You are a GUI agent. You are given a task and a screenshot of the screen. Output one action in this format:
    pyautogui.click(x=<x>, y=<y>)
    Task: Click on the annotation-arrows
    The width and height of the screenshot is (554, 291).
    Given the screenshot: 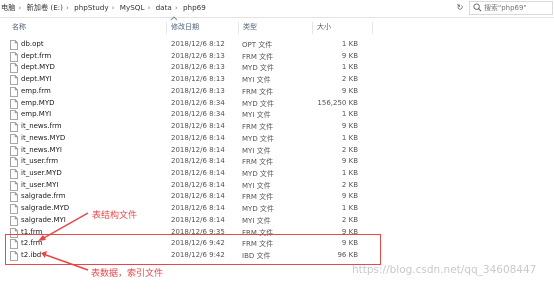 What is the action you would take?
    pyautogui.click(x=63, y=241)
    